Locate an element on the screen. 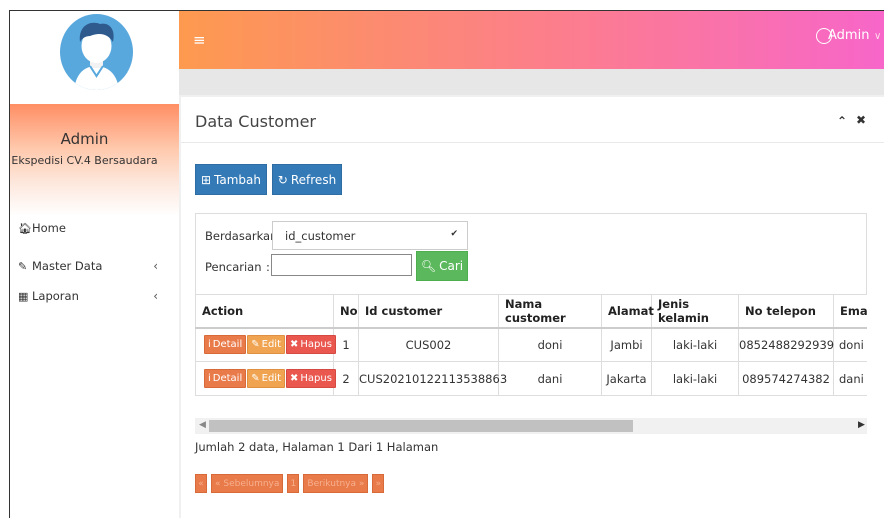 The width and height of the screenshot is (884, 518). scroll-left-icon: ◀ is located at coordinates (202, 425).